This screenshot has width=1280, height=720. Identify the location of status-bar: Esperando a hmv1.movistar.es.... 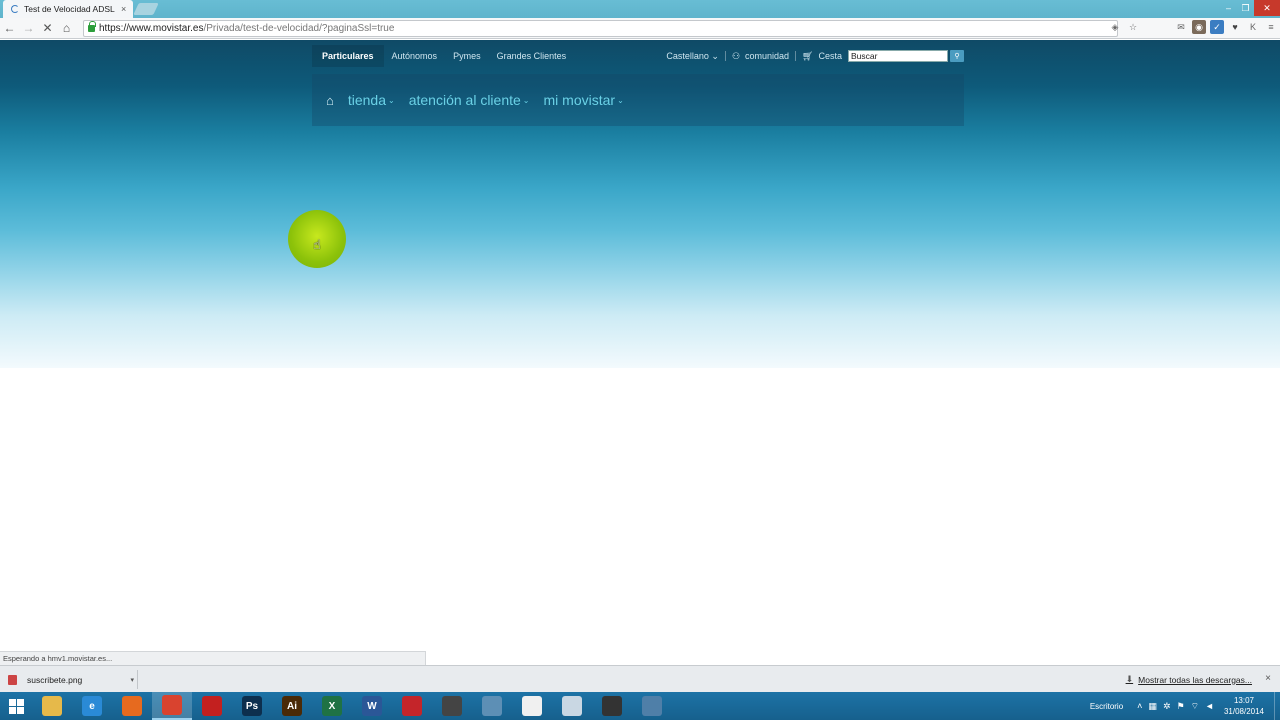
(213, 658).